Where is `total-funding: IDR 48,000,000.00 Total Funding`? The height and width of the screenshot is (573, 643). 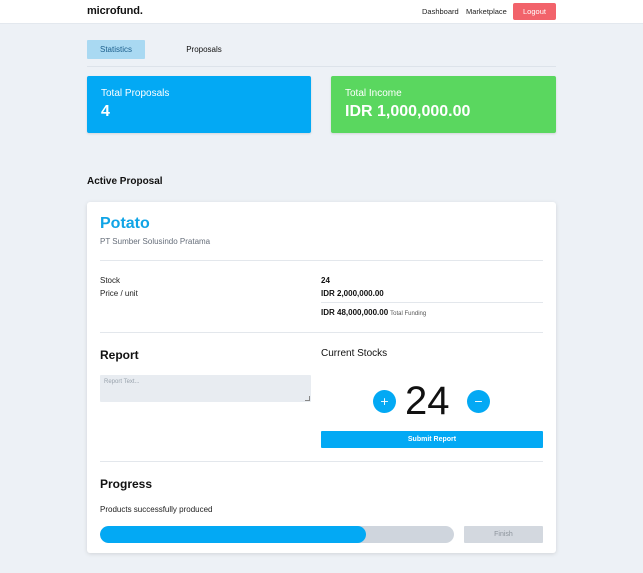 total-funding: IDR 48,000,000.00 Total Funding is located at coordinates (373, 312).